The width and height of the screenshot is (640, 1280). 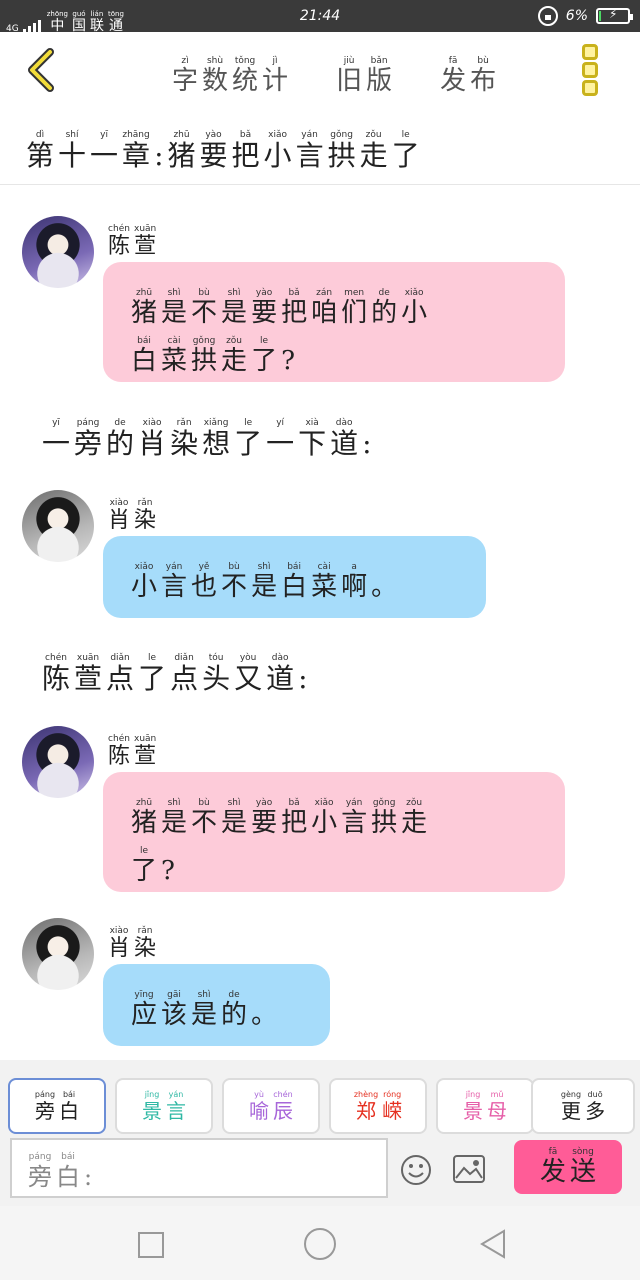 What do you see at coordinates (392, 1111) in the screenshot?
I see `hanzi: 嵘` at bounding box center [392, 1111].